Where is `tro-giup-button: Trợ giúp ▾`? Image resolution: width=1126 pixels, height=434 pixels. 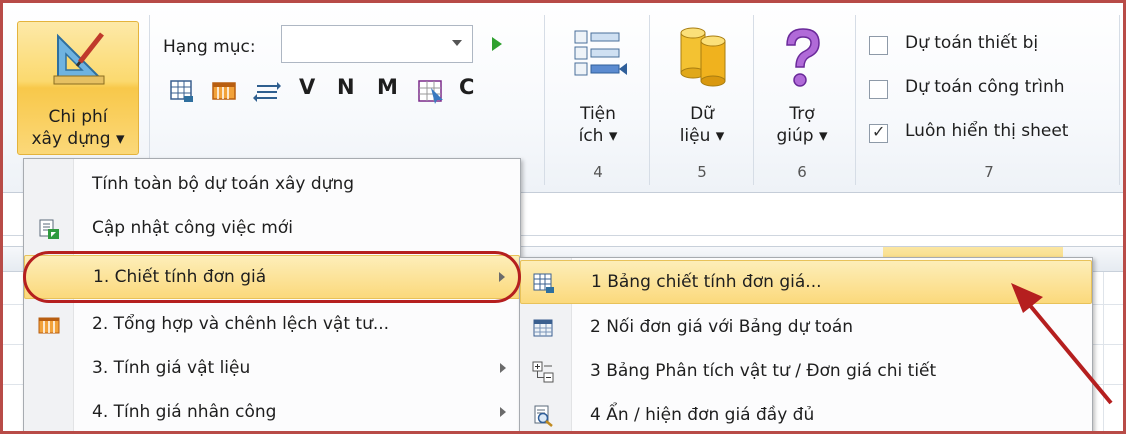 tro-giup-button: Trợ giúp ▾ is located at coordinates (802, 93).